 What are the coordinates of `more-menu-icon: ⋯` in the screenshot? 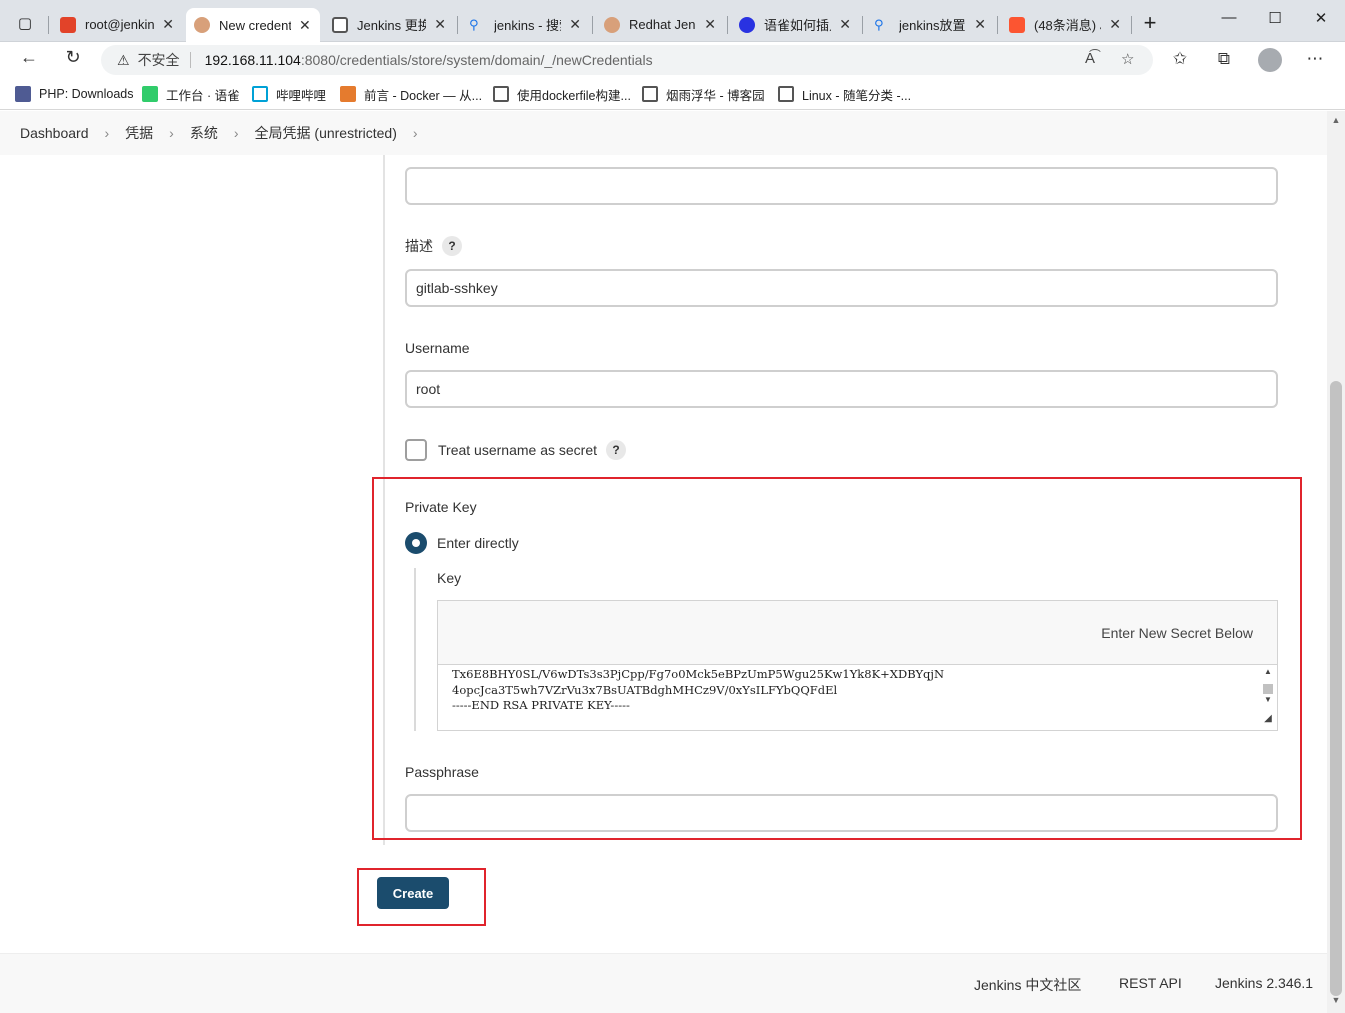 It's located at (1315, 59).